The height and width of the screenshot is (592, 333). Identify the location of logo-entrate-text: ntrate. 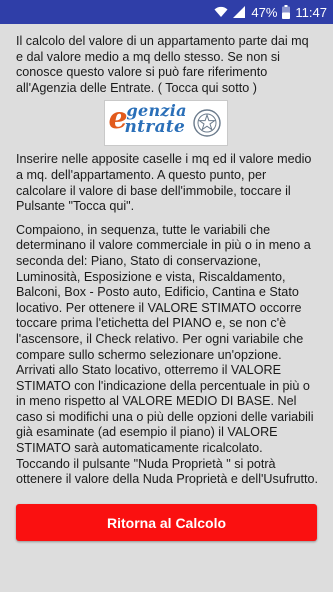
(155, 127).